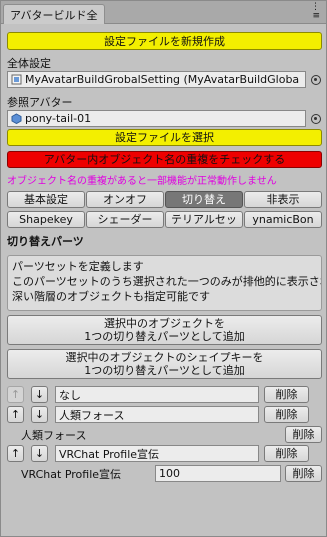 The width and height of the screenshot is (327, 537). I want to click on window-controls: ⋮ ≡, so click(311, 12).